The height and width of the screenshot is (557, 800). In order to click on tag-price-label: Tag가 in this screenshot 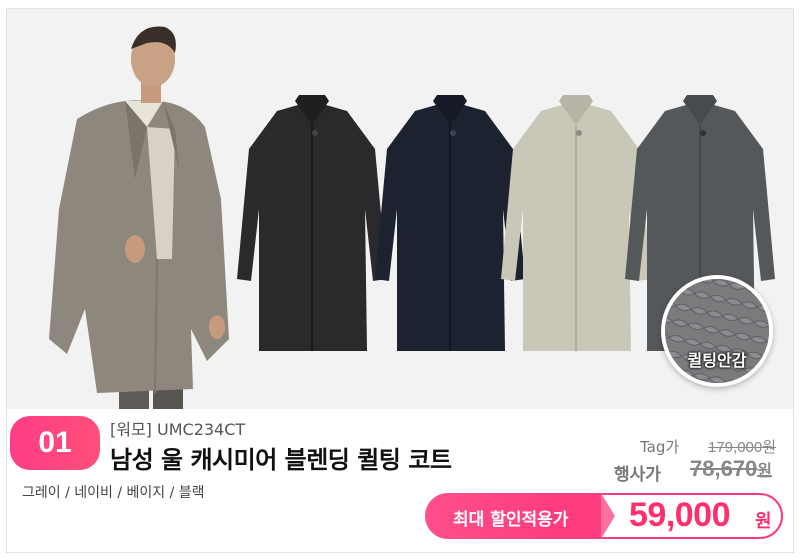, I will do `click(660, 447)`.